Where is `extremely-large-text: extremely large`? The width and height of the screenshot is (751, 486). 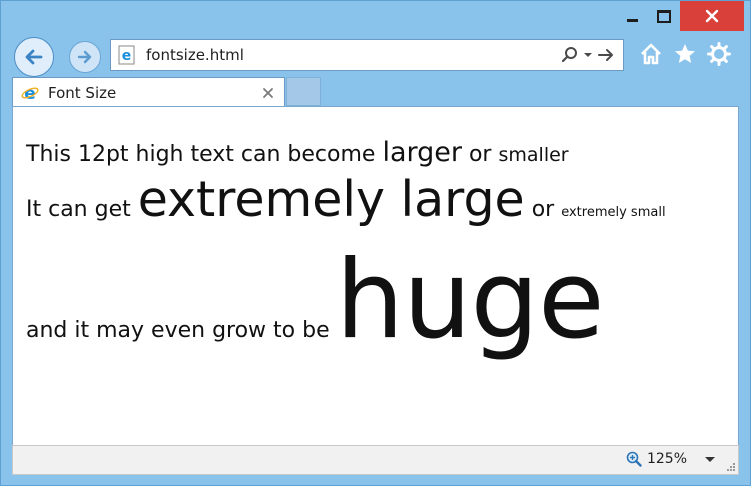
extremely-large-text: extremely large is located at coordinates (331, 199).